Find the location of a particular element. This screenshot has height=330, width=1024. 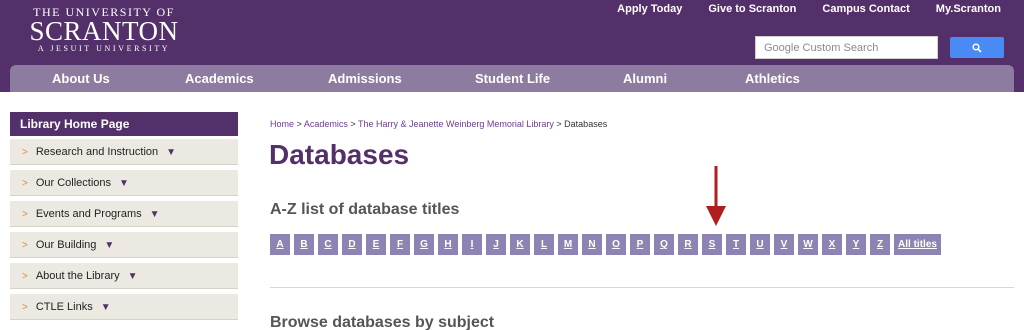

letter-w-button: W is located at coordinates (808, 244).